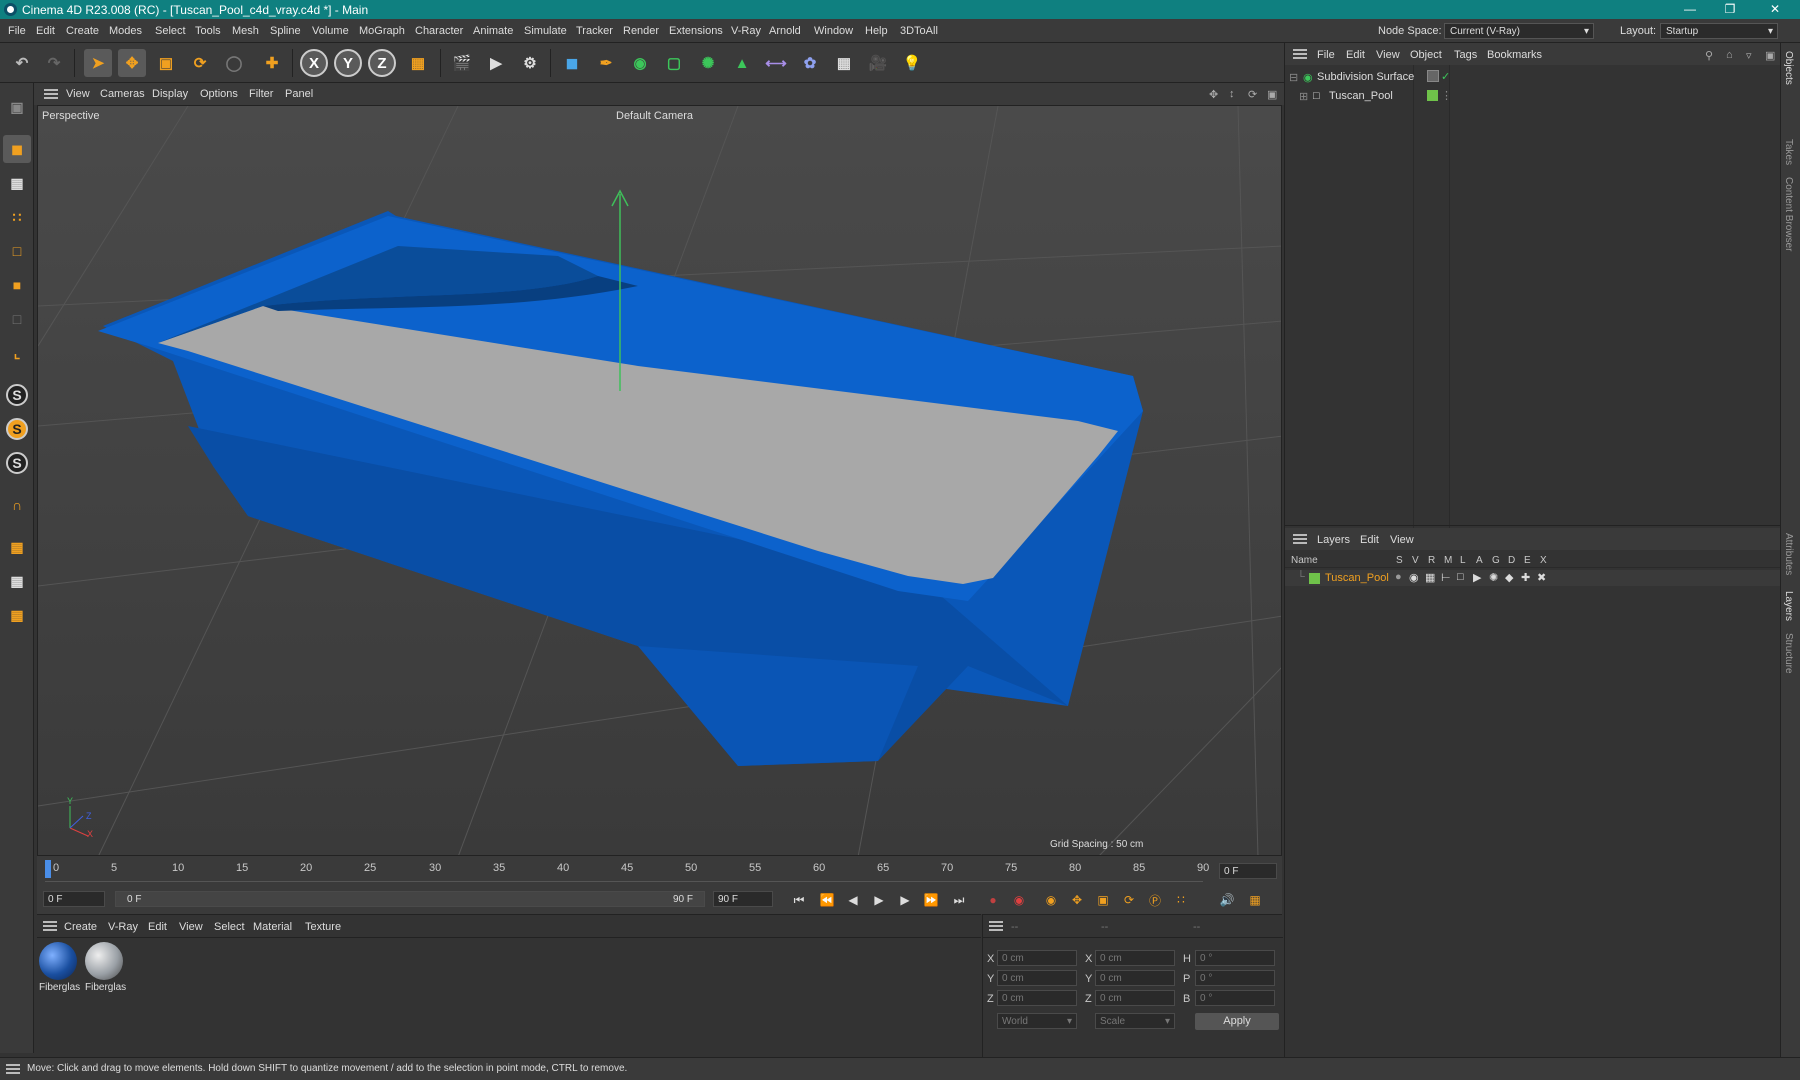 The image size is (1800, 1080). What do you see at coordinates (229, 927) in the screenshot?
I see `mat-menu-select: Select` at bounding box center [229, 927].